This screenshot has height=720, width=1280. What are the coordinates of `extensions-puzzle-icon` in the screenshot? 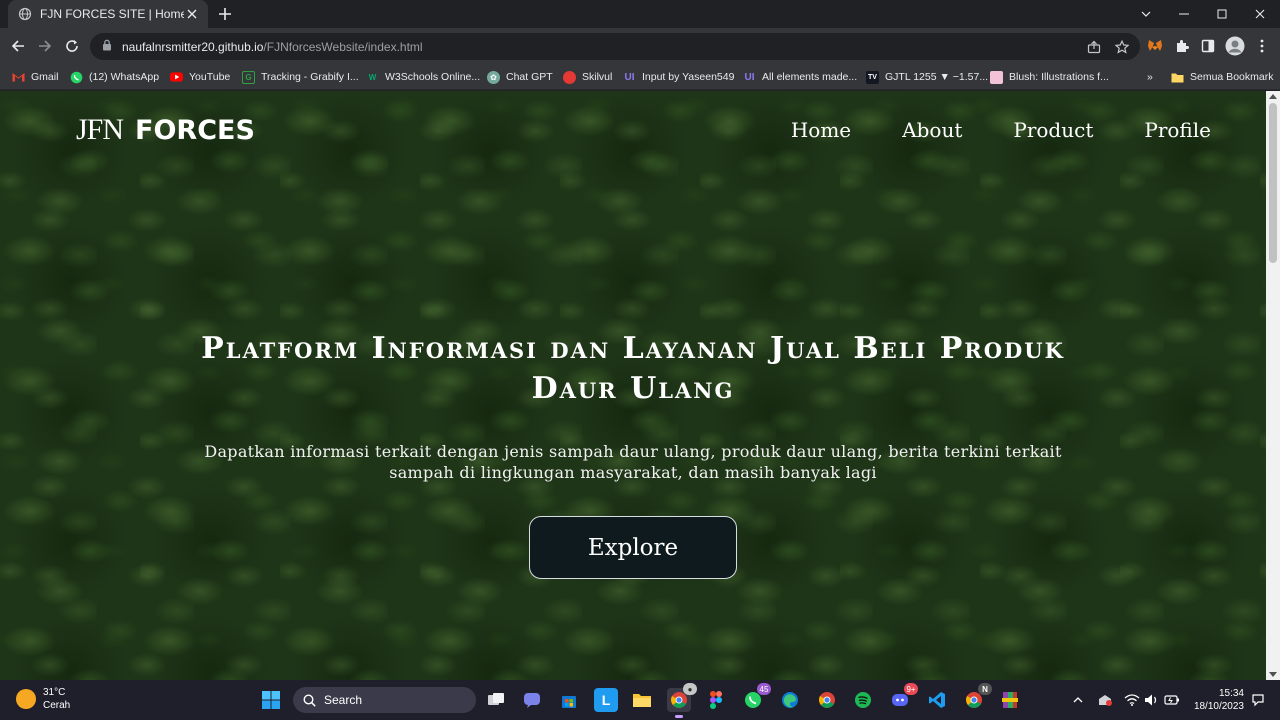 It's located at (1182, 46).